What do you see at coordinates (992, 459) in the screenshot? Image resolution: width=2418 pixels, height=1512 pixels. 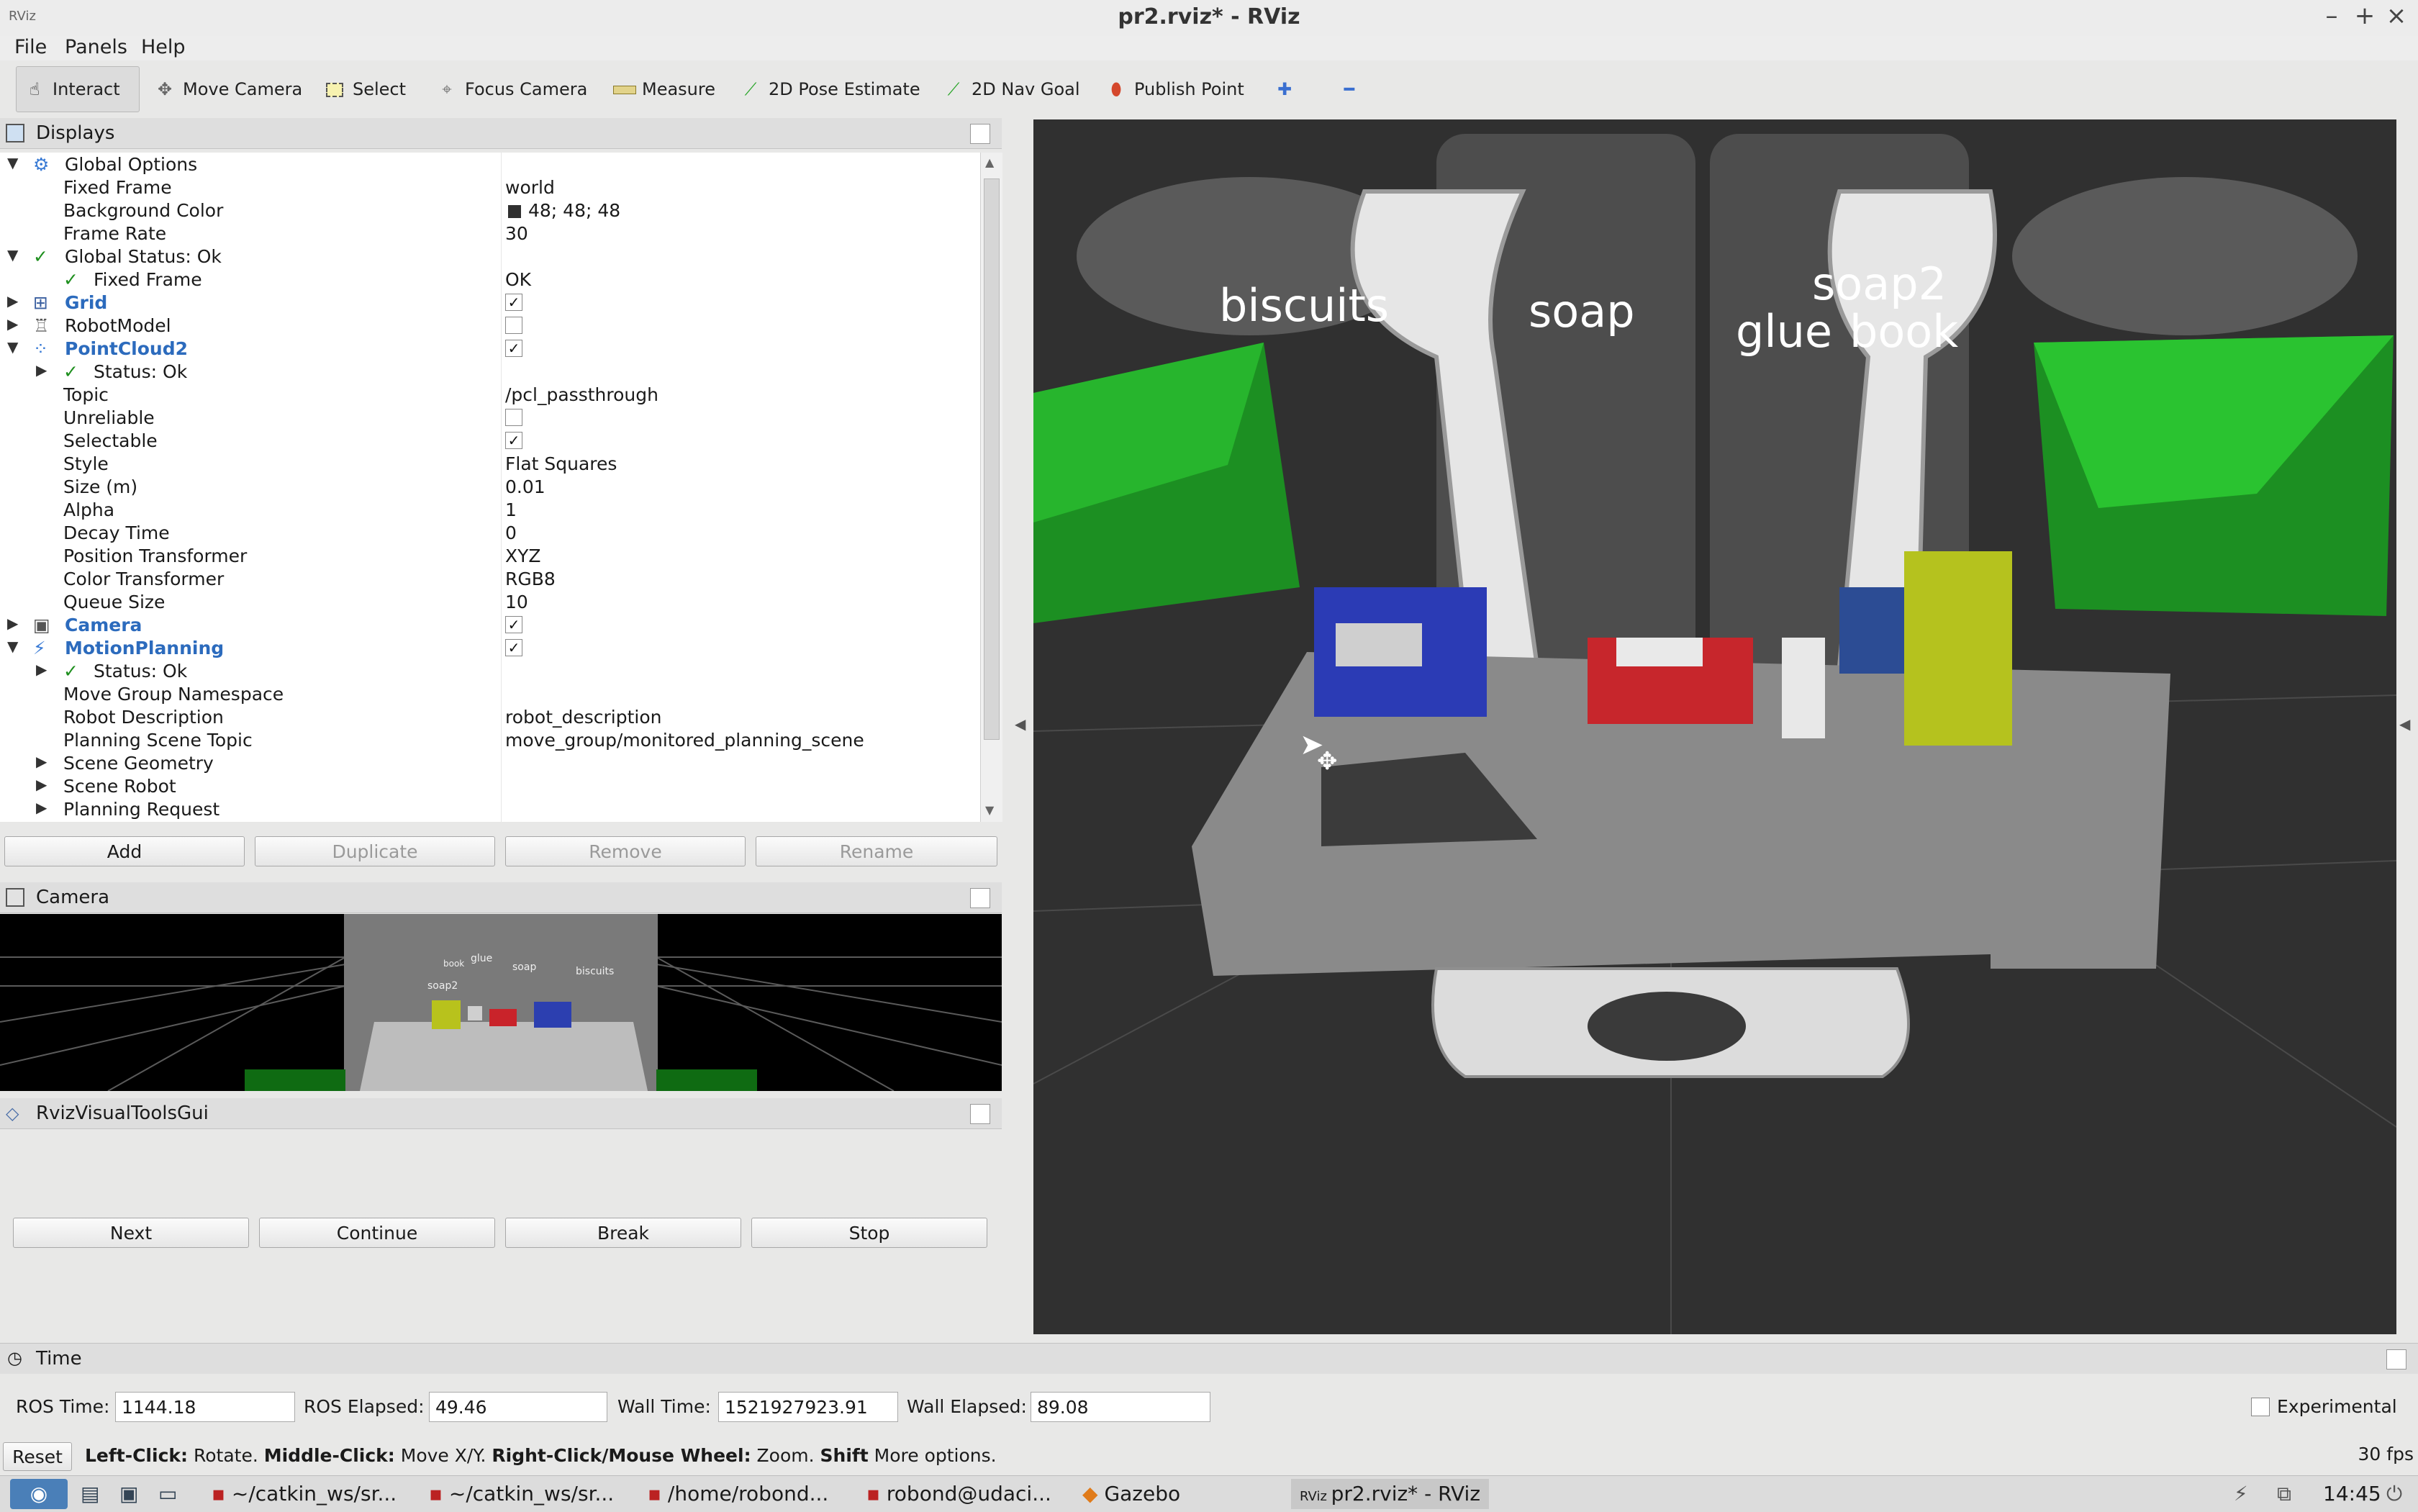 I see `scrollbar-thumb` at bounding box center [992, 459].